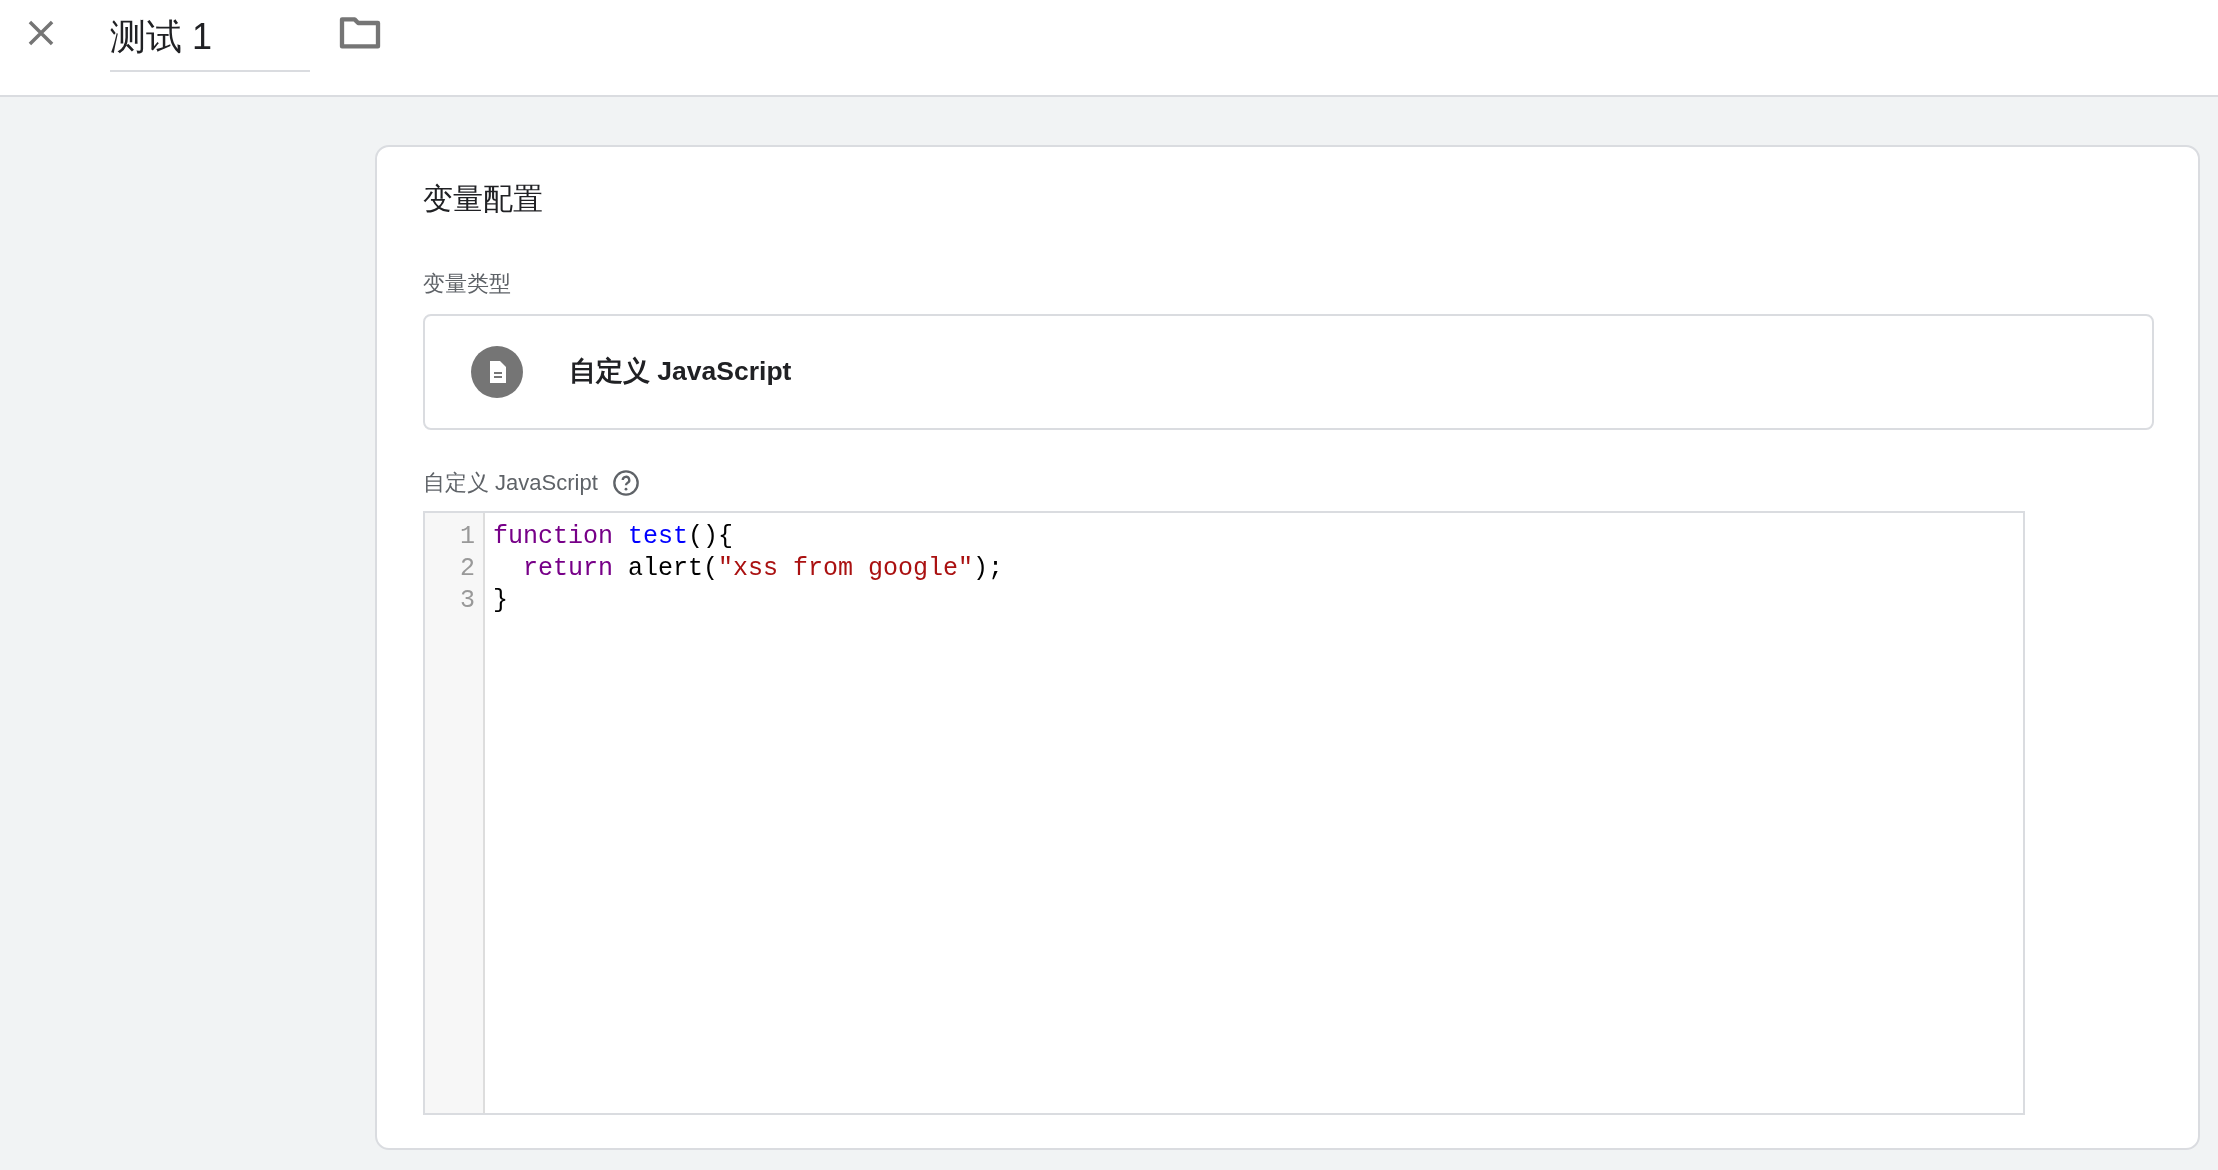  Describe the element at coordinates (467, 569) in the screenshot. I see `line-number: 2` at that location.